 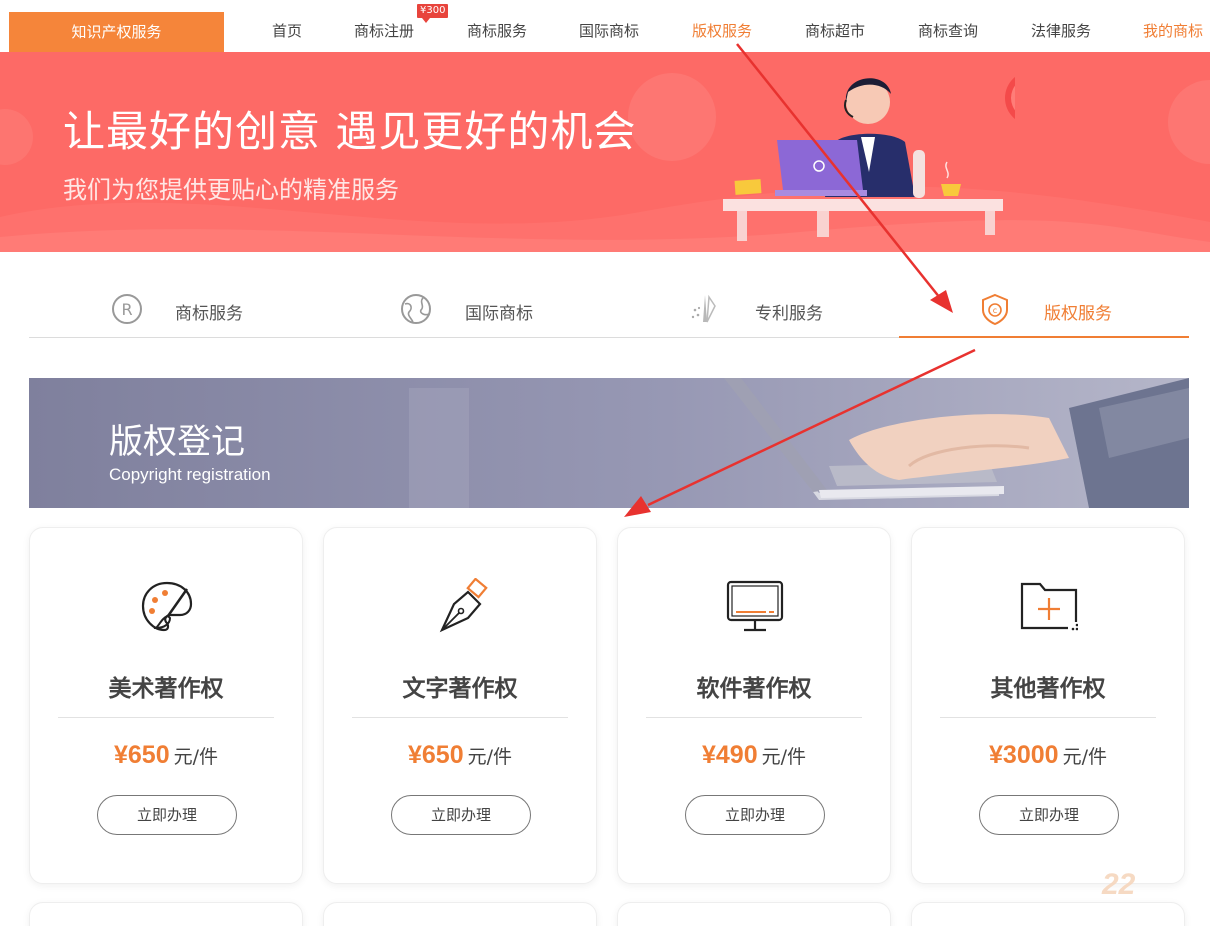 I want to click on service-tabs: R 商标服务 国际商标 专利服务 c 版权服务, so click(x=609, y=309).